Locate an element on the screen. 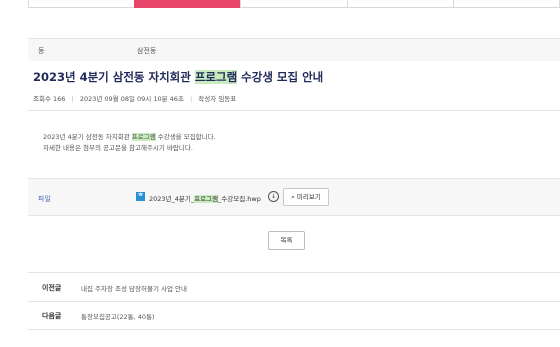 Image resolution: width=560 pixels, height=347 pixels. views-label: 조회수 is located at coordinates (42, 99).